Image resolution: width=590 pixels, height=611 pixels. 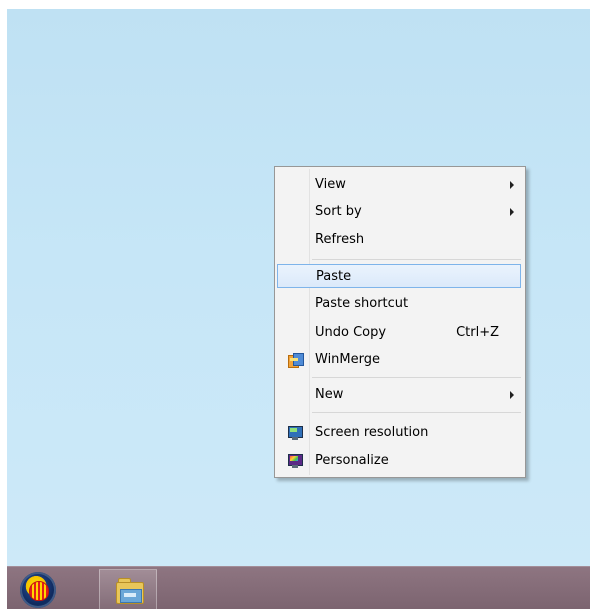 What do you see at coordinates (399, 212) in the screenshot?
I see `menu-item-sort-by: Sort by` at bounding box center [399, 212].